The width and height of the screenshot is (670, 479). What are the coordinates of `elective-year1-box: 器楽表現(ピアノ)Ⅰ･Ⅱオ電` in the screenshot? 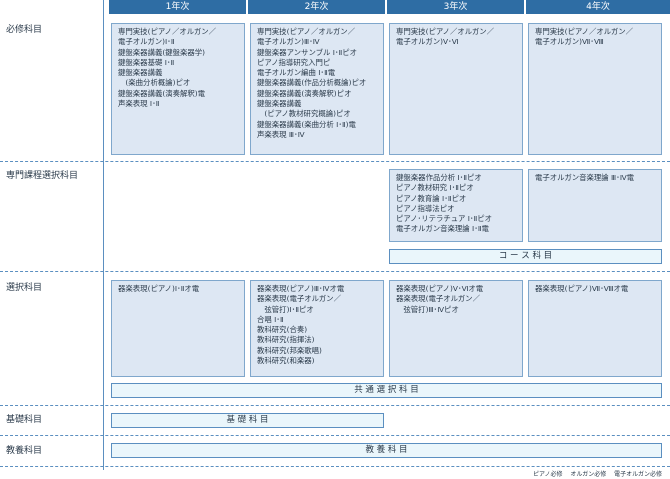 It's located at (178, 328).